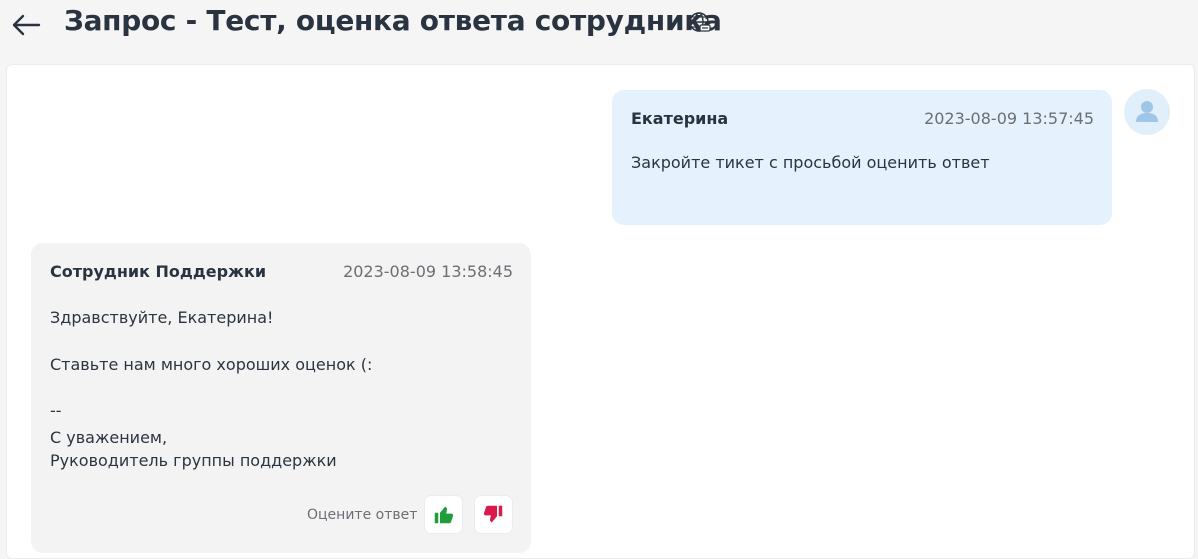  I want to click on globe-icon, so click(700, 23).